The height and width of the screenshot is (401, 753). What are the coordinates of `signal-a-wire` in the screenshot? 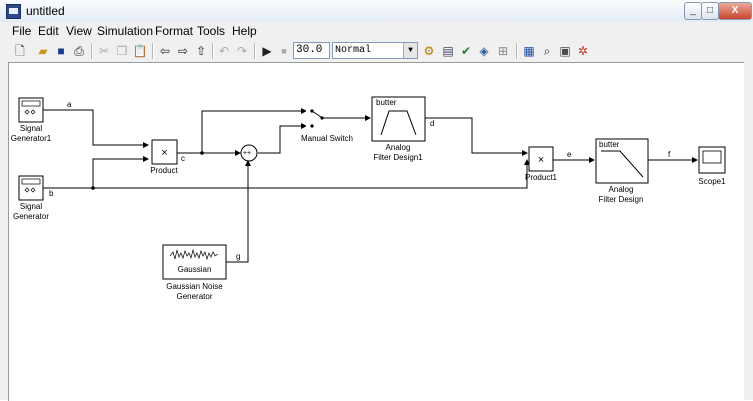 It's located at (96, 128).